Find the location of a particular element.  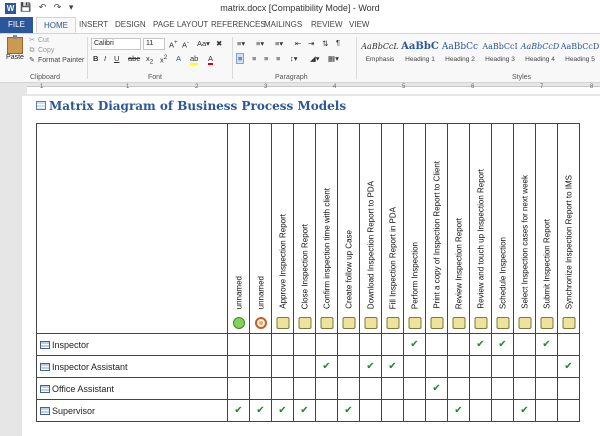

sort-icon: ⇅ is located at coordinates (325, 43).